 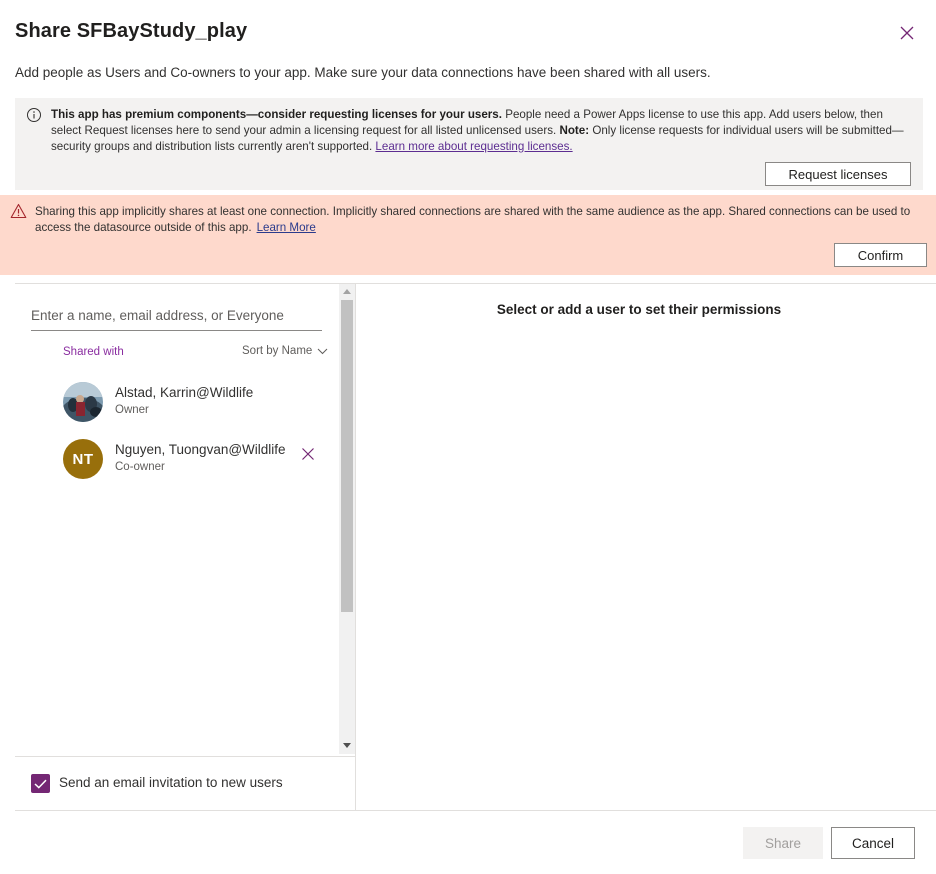 I want to click on checkmark-icon, so click(x=40, y=784).